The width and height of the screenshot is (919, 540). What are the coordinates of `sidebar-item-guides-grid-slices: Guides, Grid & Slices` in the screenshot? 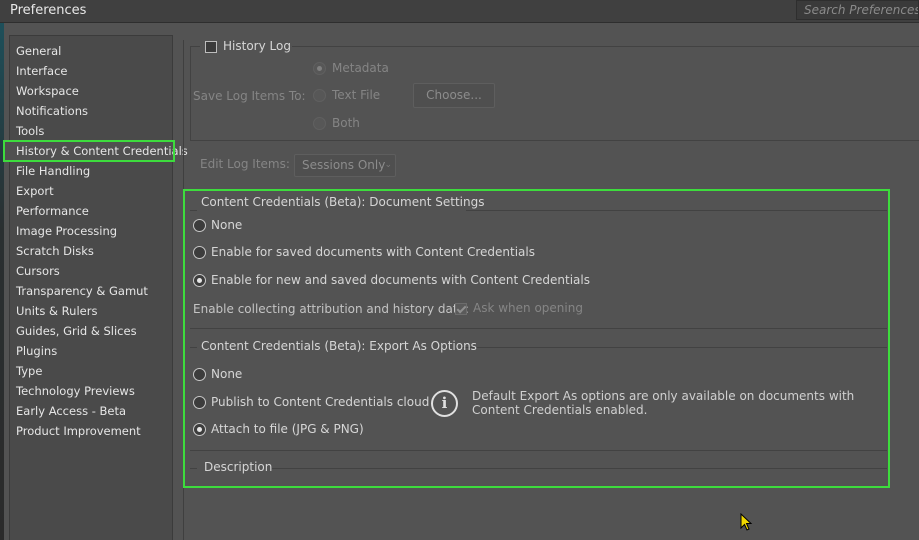 It's located at (91, 331).